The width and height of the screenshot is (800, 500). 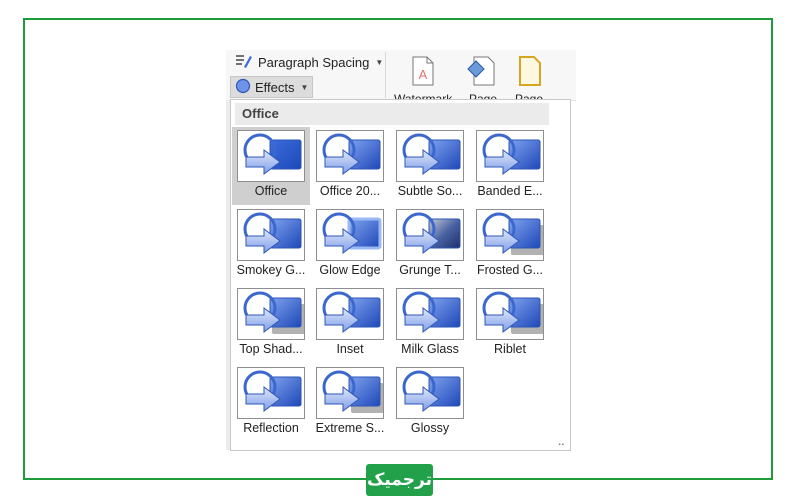 I want to click on effects-button: Effects ▼, so click(x=272, y=87).